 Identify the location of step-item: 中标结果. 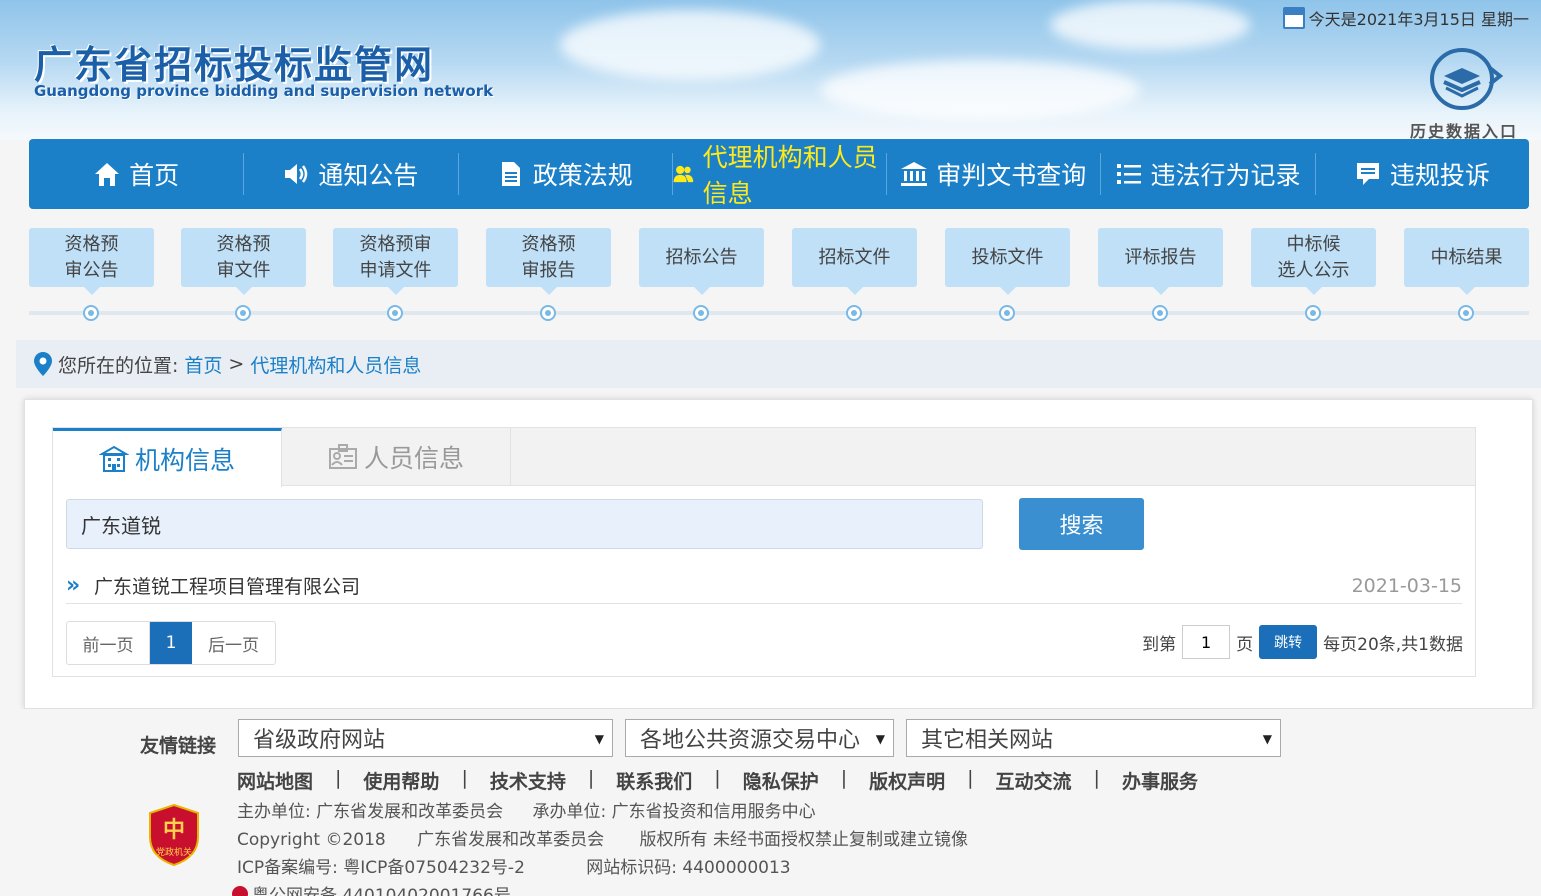
(1466, 261).